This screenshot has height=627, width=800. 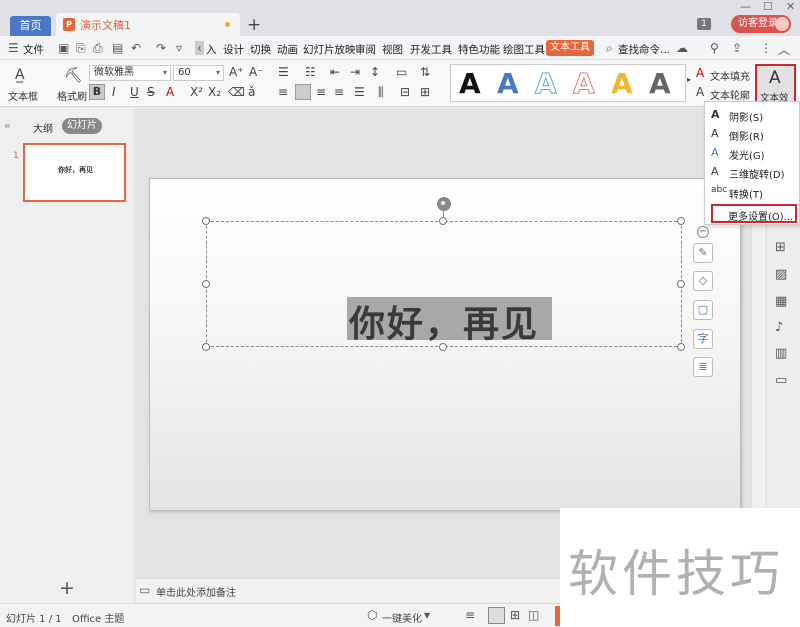 I want to click on more-quick-icon: ▿, so click(x=179, y=48).